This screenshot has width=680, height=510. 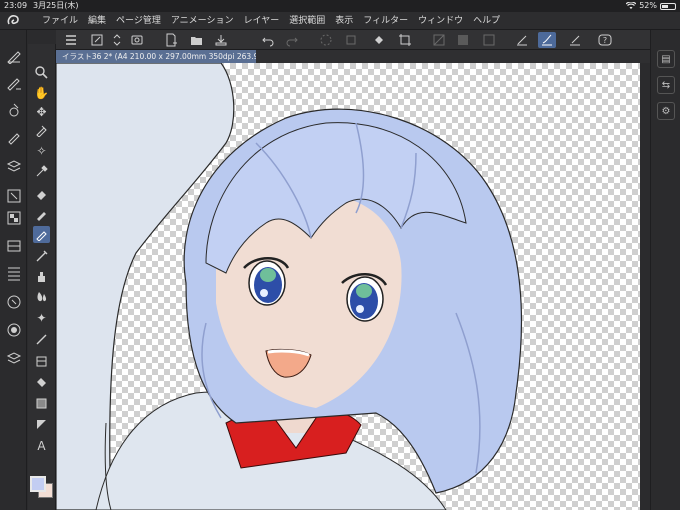 What do you see at coordinates (14, 83) in the screenshot?
I see `sub-tool-detail-icon` at bounding box center [14, 83].